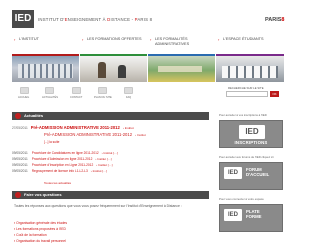  I want to click on tab-formalites: › LES FORMALITÉS ADMINISTRATIVES, so click(181, 44).